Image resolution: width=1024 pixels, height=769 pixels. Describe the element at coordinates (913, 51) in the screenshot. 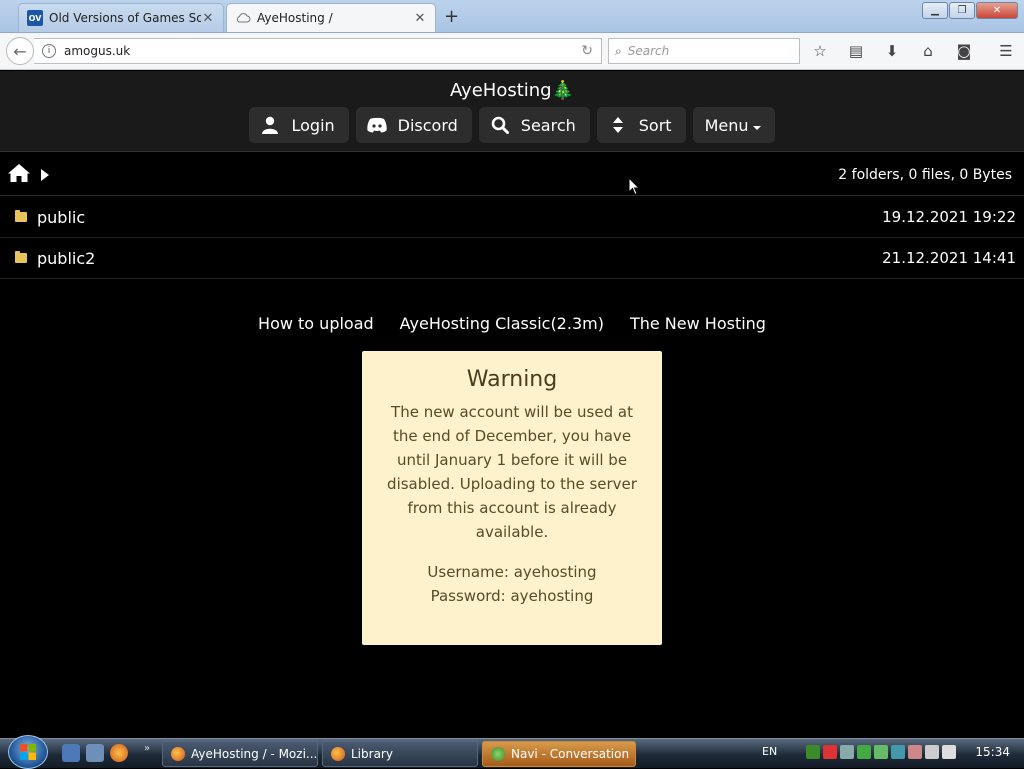

I see `toolbar-icons: ☆ ▤ ⬇ ⌂ ◙ ☰` at that location.